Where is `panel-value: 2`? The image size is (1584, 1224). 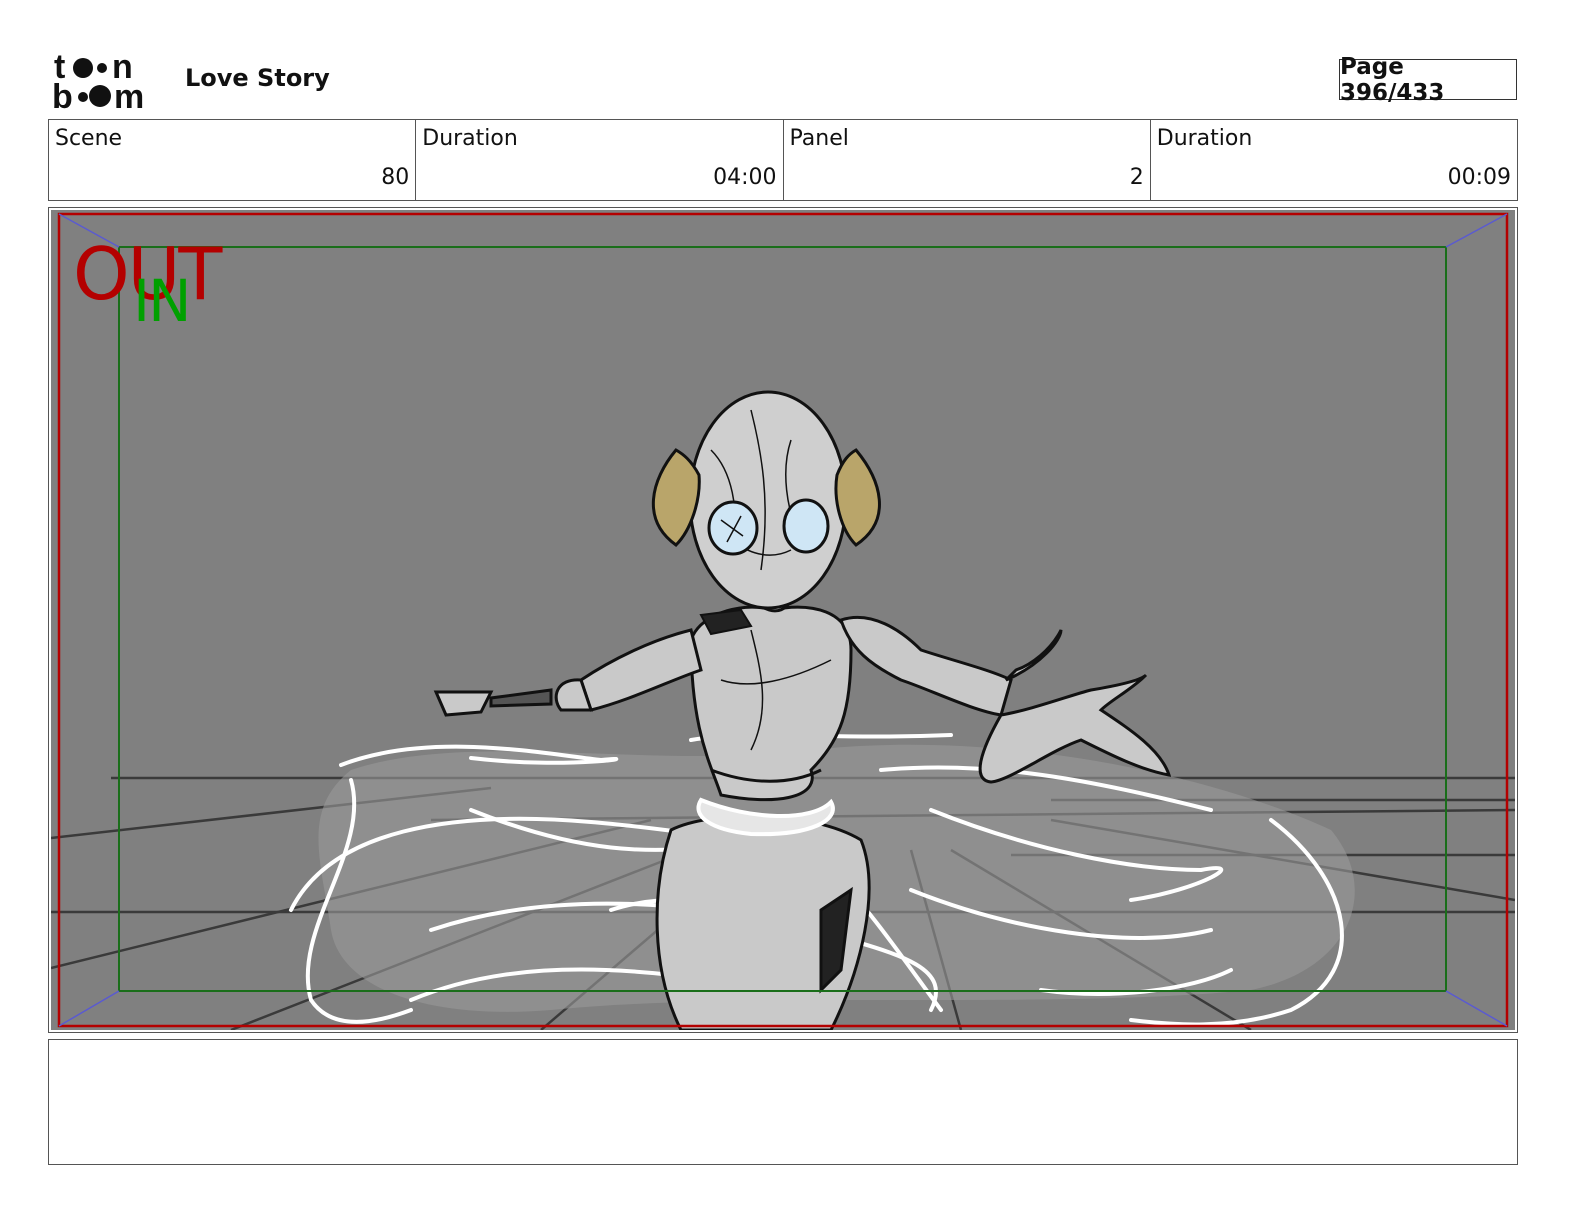
panel-value: 2 is located at coordinates (1136, 177).